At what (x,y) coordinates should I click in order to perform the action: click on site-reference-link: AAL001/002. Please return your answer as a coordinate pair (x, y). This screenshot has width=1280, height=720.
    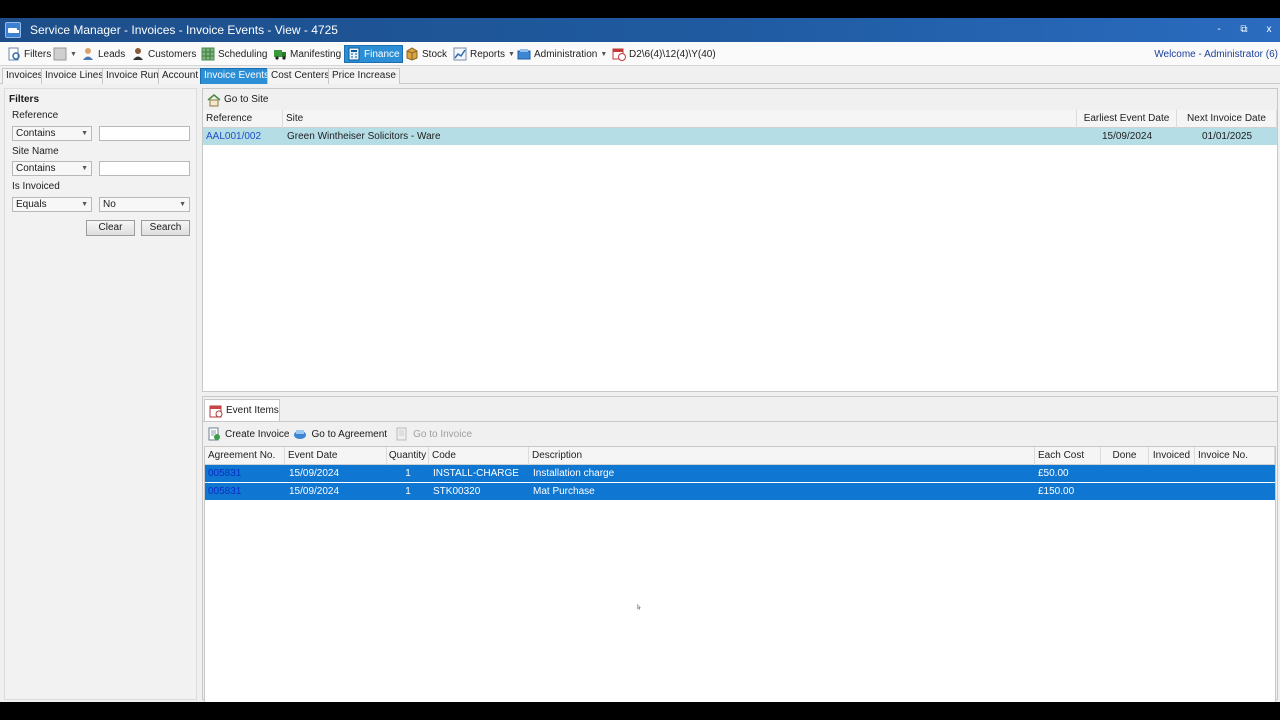
    Looking at the image, I should click on (243, 136).